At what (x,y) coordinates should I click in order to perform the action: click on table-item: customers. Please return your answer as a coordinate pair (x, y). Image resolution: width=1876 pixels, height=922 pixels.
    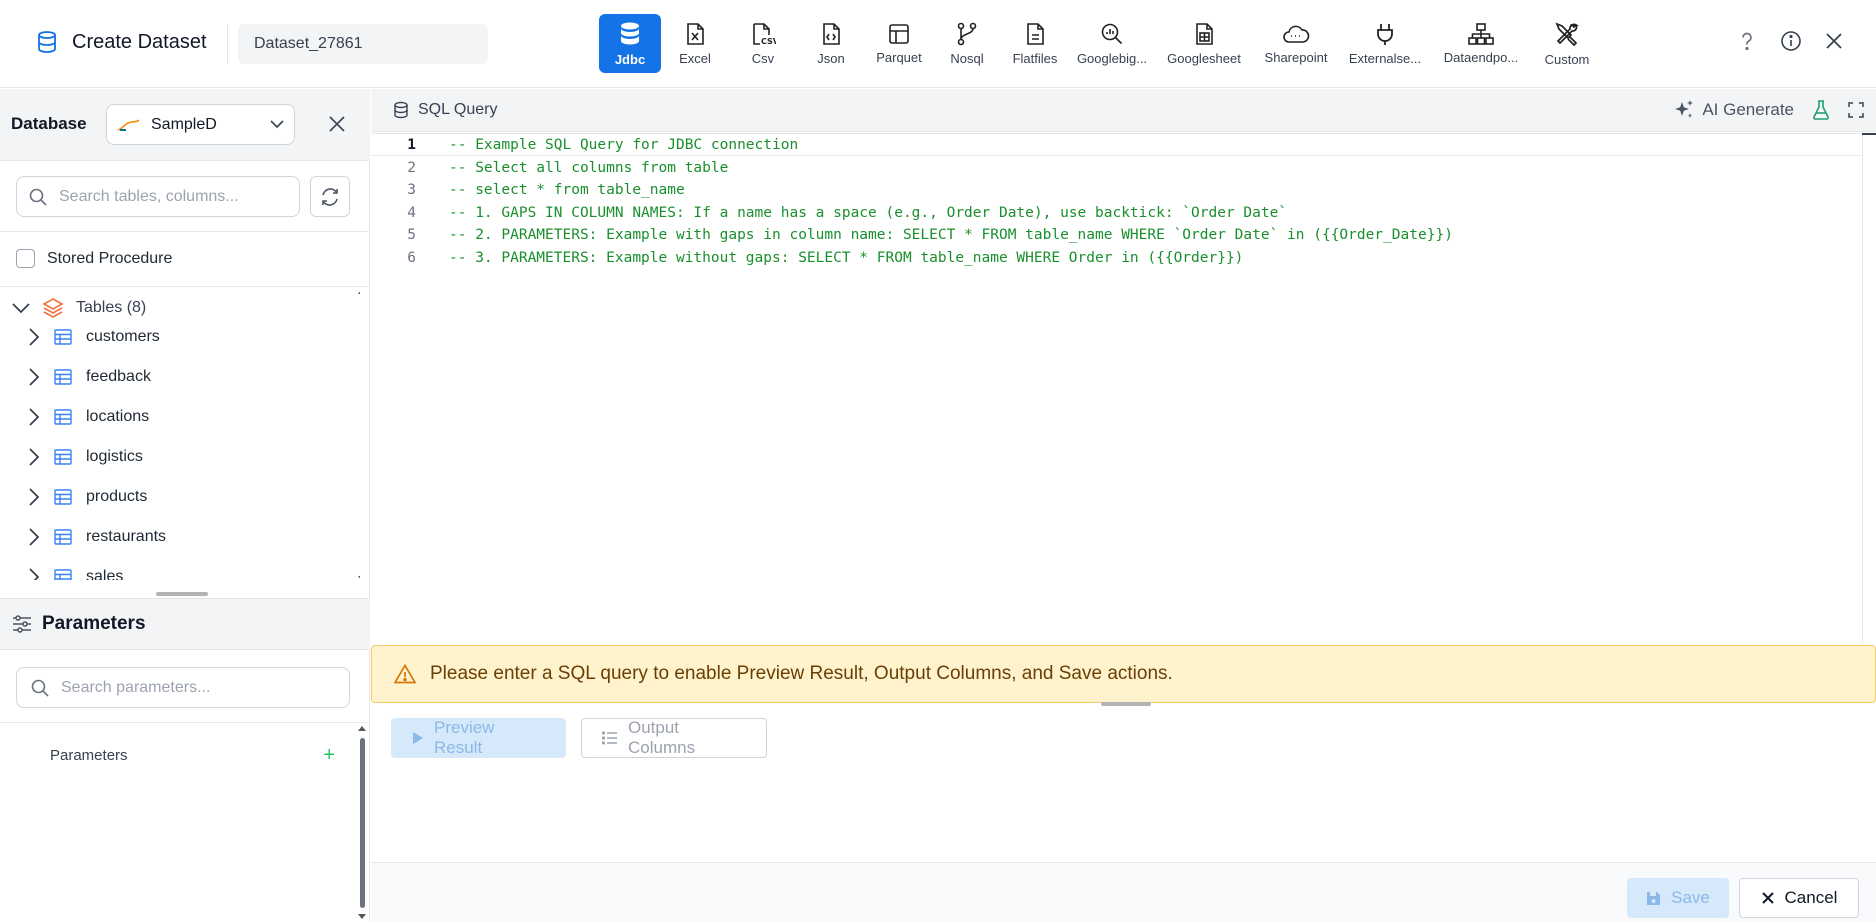
    Looking at the image, I should click on (94, 337).